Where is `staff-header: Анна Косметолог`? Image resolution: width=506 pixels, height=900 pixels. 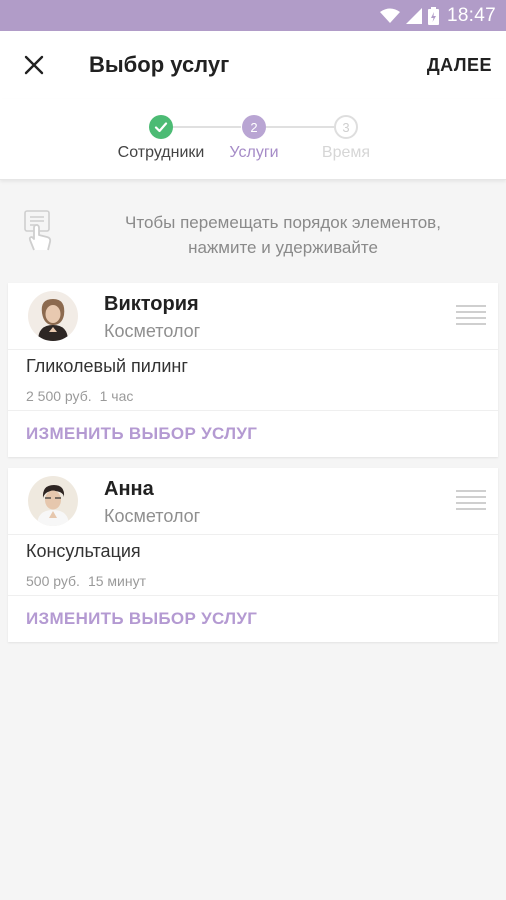 staff-header: Анна Косметолог is located at coordinates (253, 501).